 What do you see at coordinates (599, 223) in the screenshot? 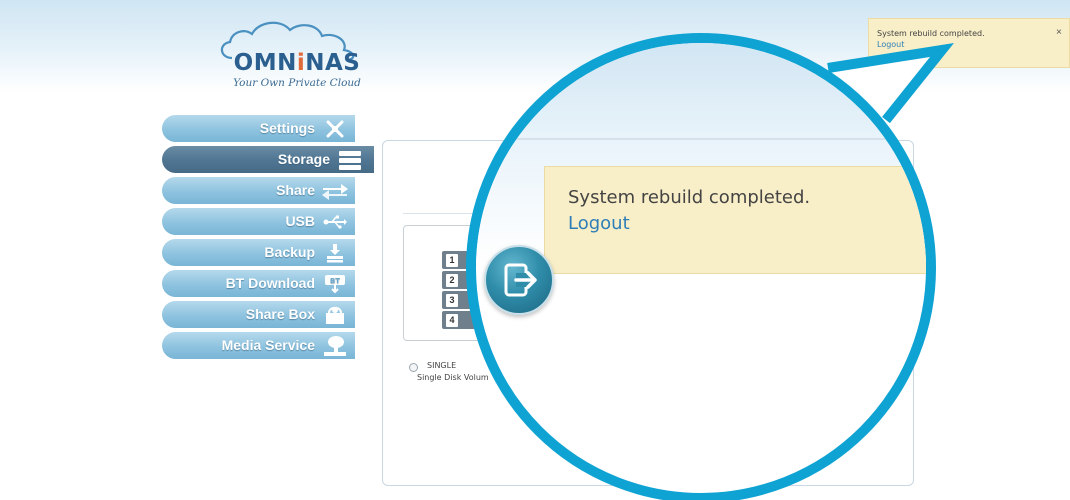
I see `logout-link-zoomed: Logout` at bounding box center [599, 223].